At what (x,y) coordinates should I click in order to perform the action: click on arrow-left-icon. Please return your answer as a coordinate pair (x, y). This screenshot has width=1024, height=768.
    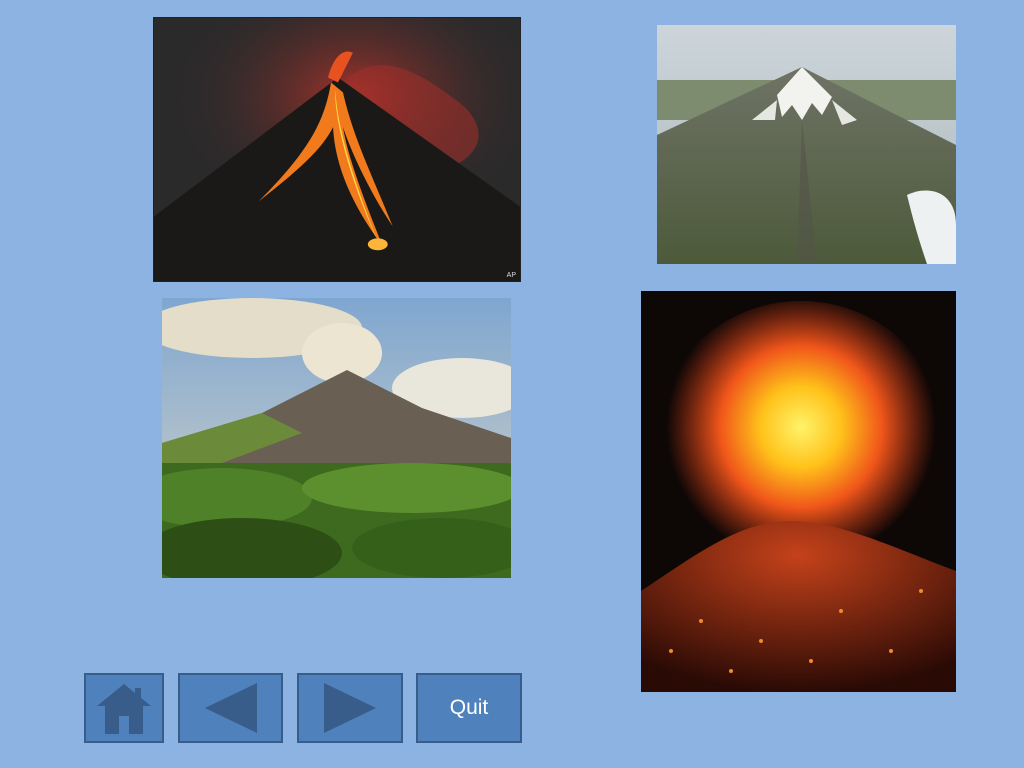
    Looking at the image, I should click on (230, 708).